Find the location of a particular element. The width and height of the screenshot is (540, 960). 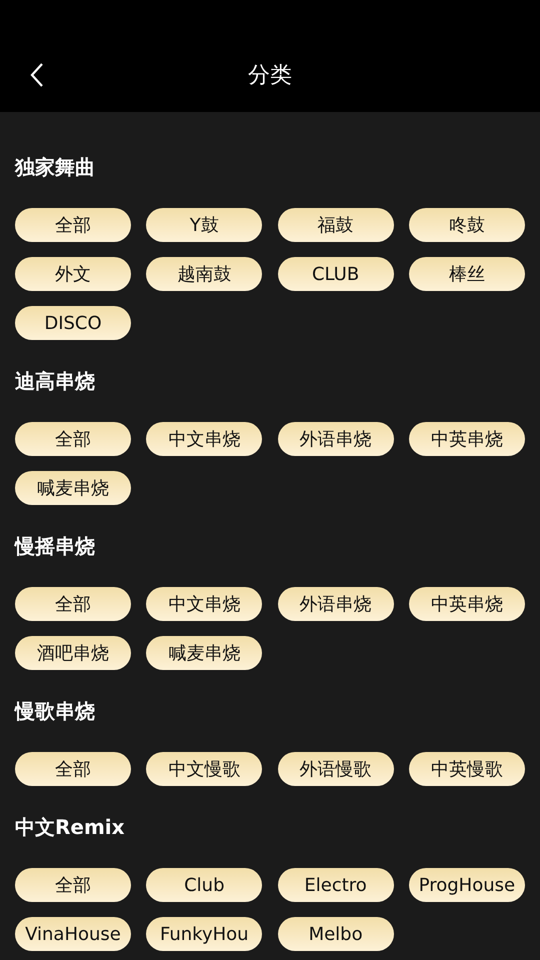

back-icon is located at coordinates (37, 75).